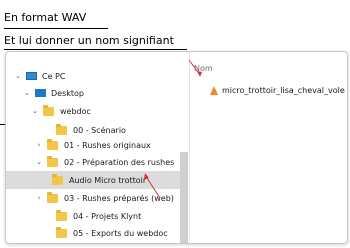 This screenshot has height=248, width=350. I want to click on tree-item-webdoc: ⌄ webdoc, so click(61, 111).